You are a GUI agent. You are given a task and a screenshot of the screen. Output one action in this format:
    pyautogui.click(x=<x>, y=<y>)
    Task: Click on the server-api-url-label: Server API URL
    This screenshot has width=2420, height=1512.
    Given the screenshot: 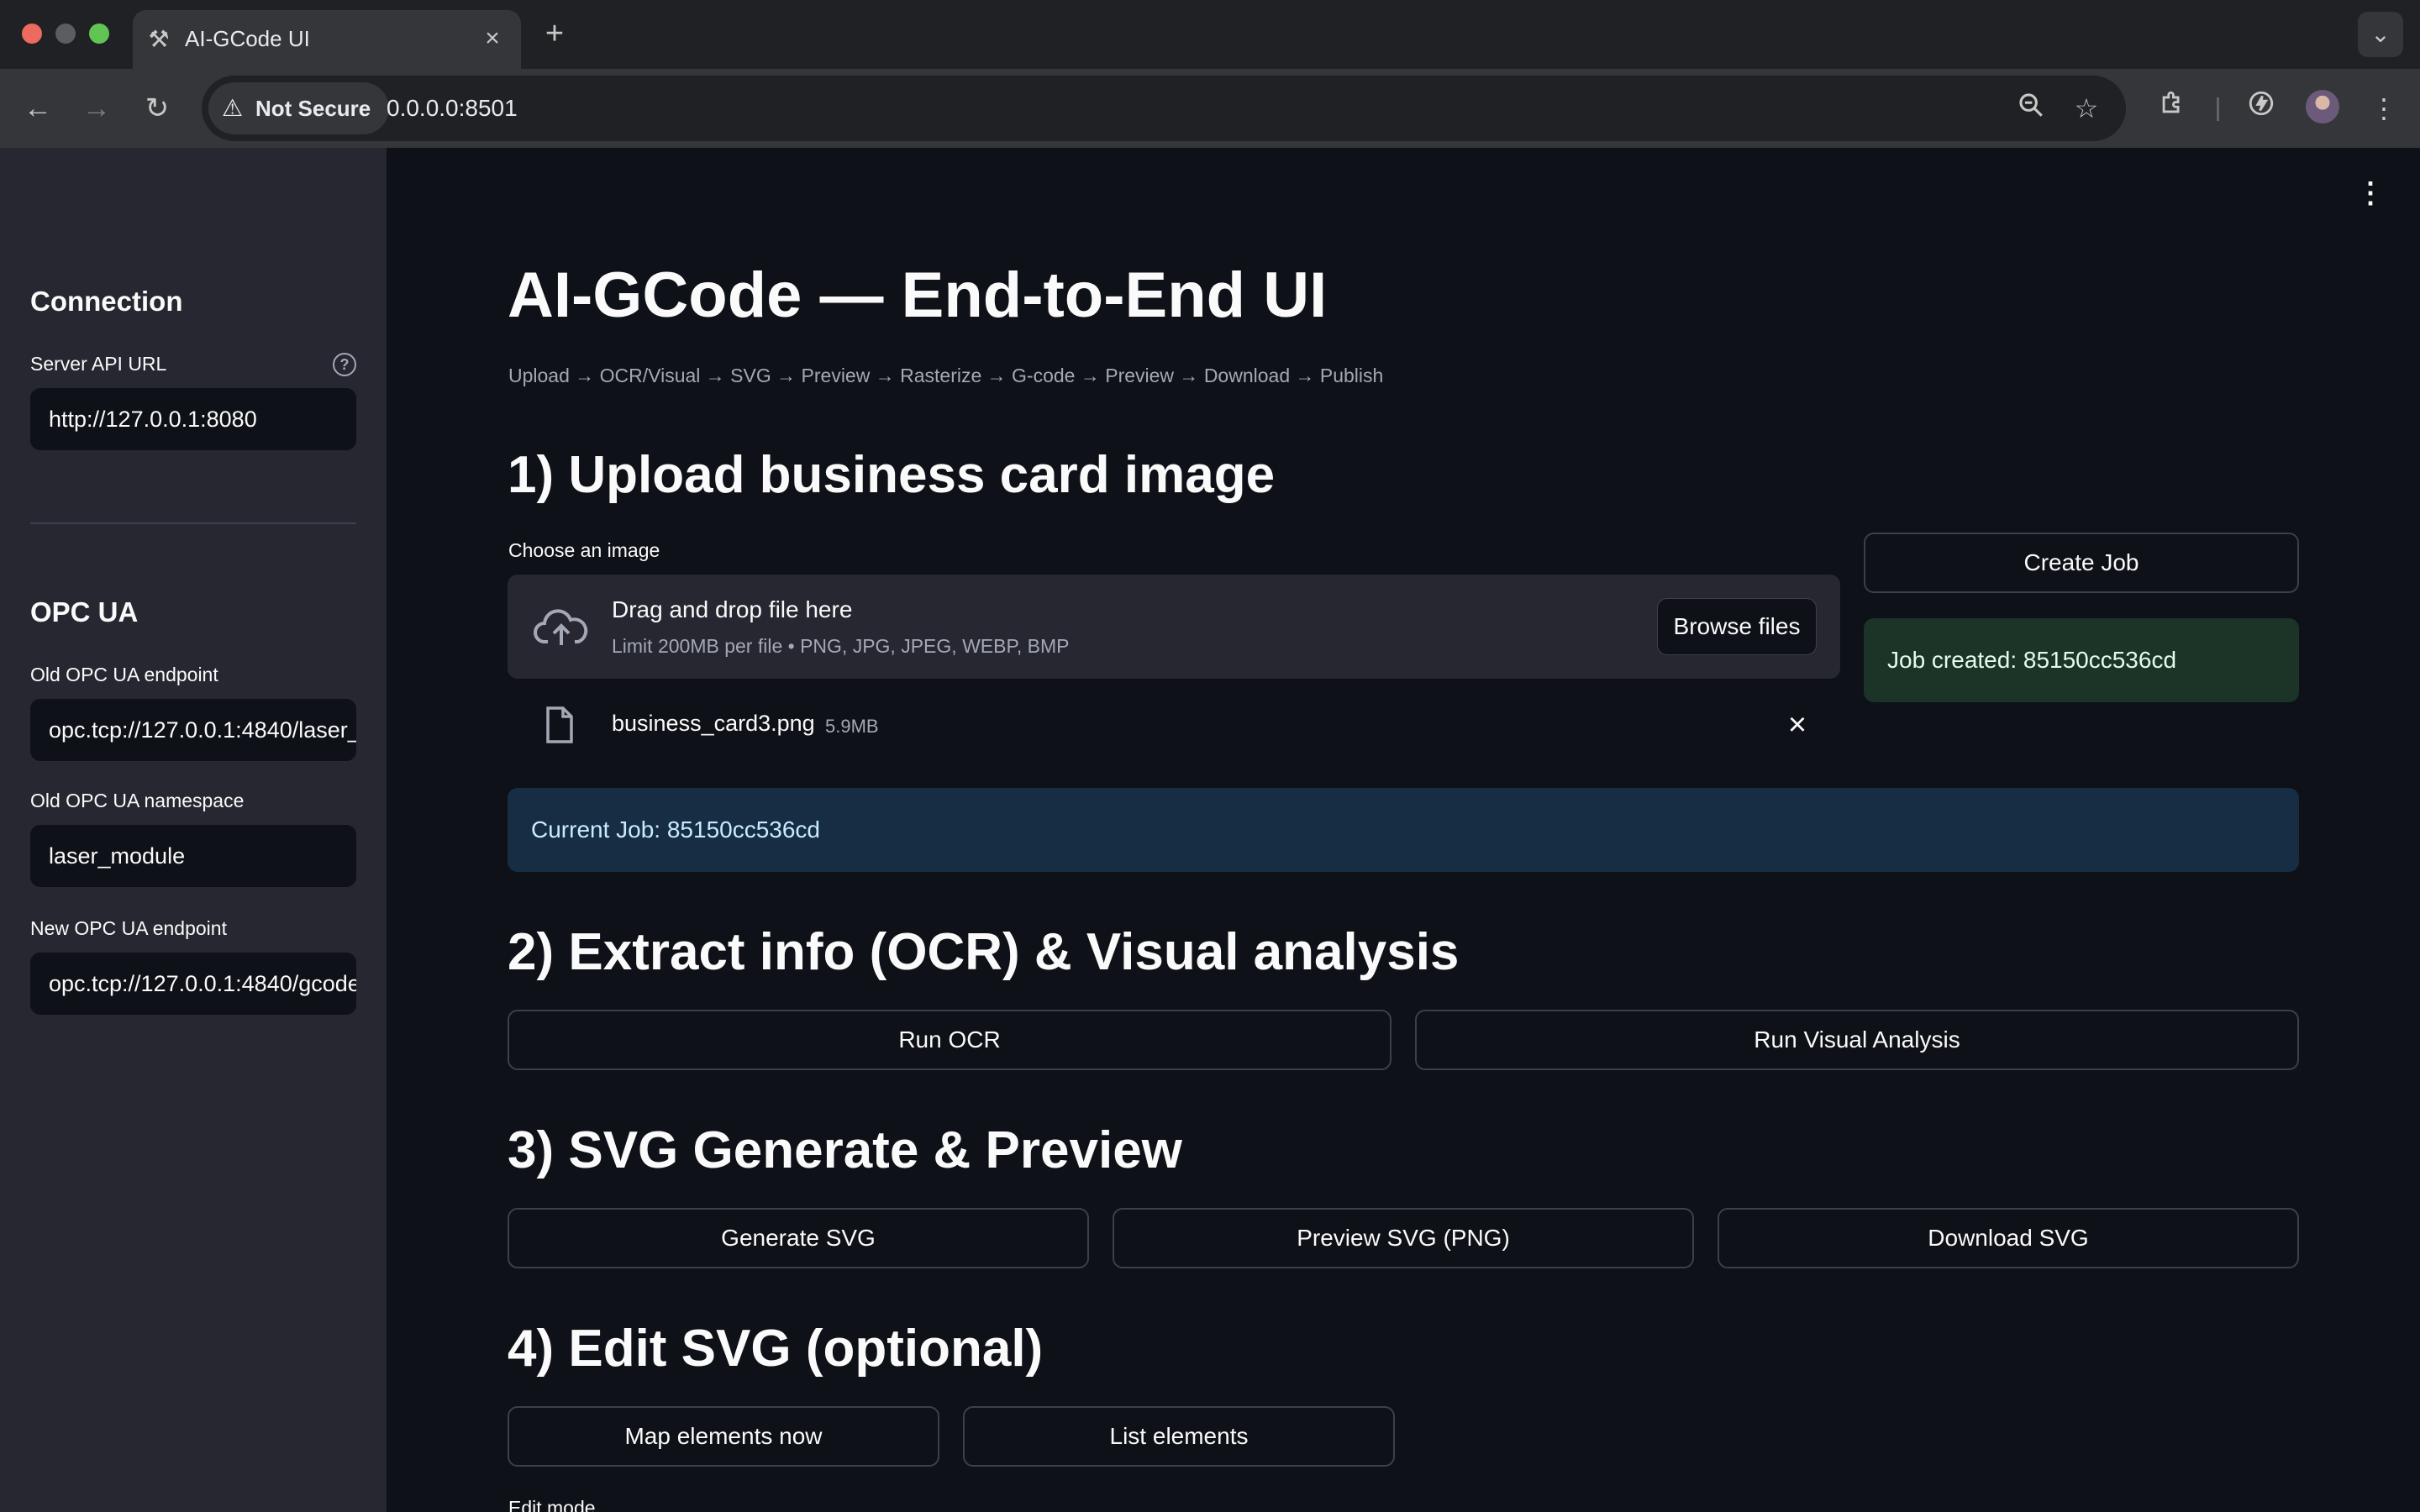 What is the action you would take?
    pyautogui.click(x=98, y=364)
    